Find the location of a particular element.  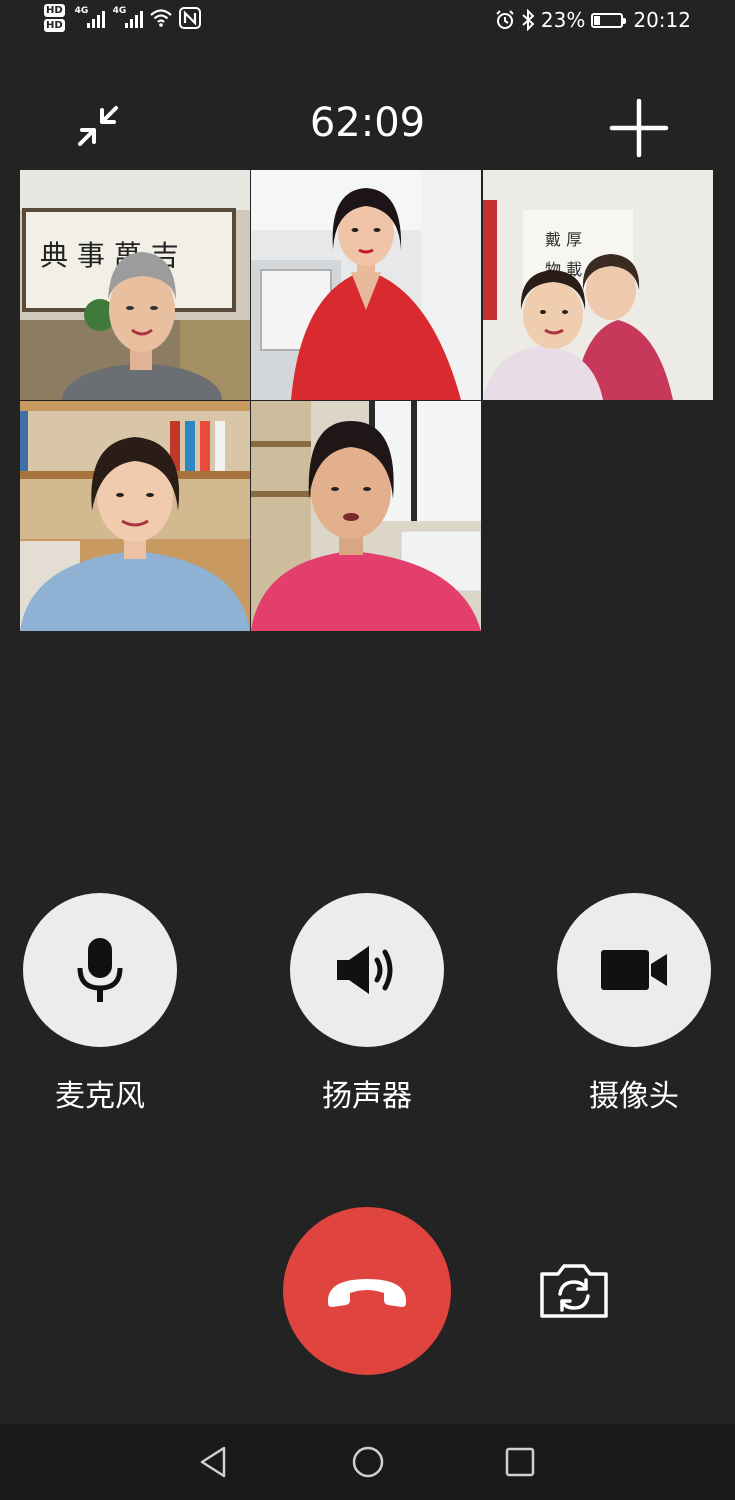

back-icon is located at coordinates (213, 1462).